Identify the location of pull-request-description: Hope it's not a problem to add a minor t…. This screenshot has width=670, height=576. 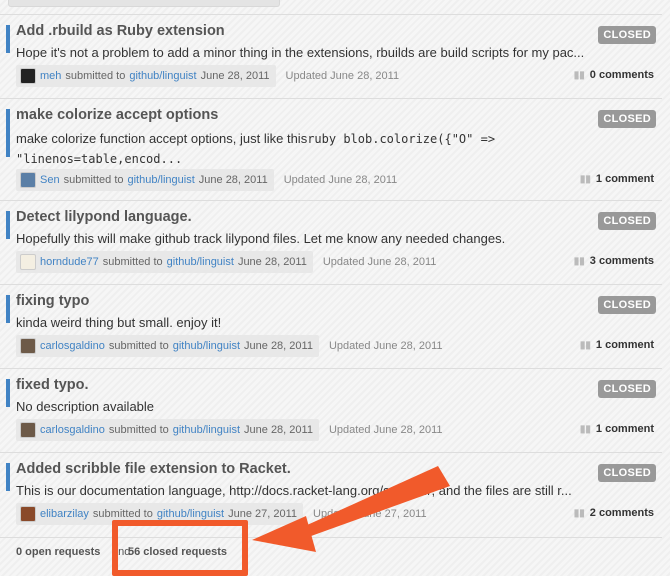
(300, 52).